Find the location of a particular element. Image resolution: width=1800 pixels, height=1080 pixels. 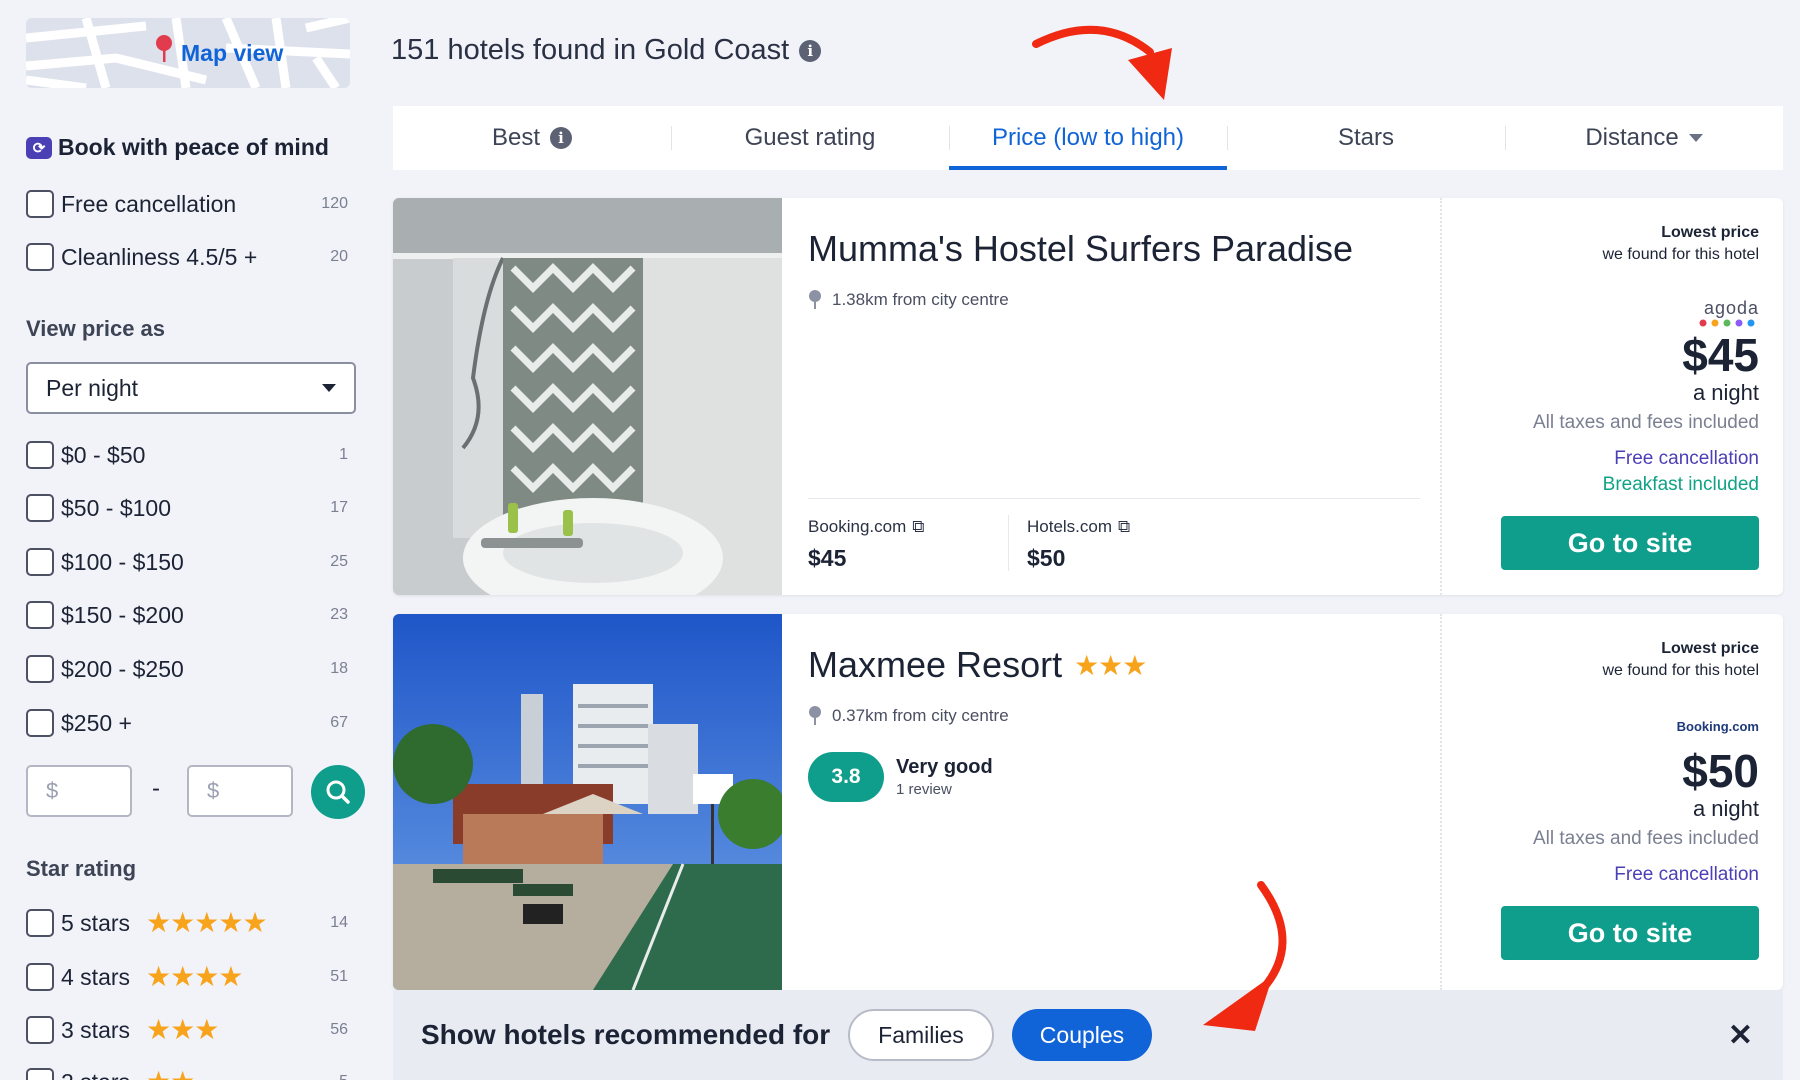

agoda-logo-text: agoda is located at coordinates (1731, 308).